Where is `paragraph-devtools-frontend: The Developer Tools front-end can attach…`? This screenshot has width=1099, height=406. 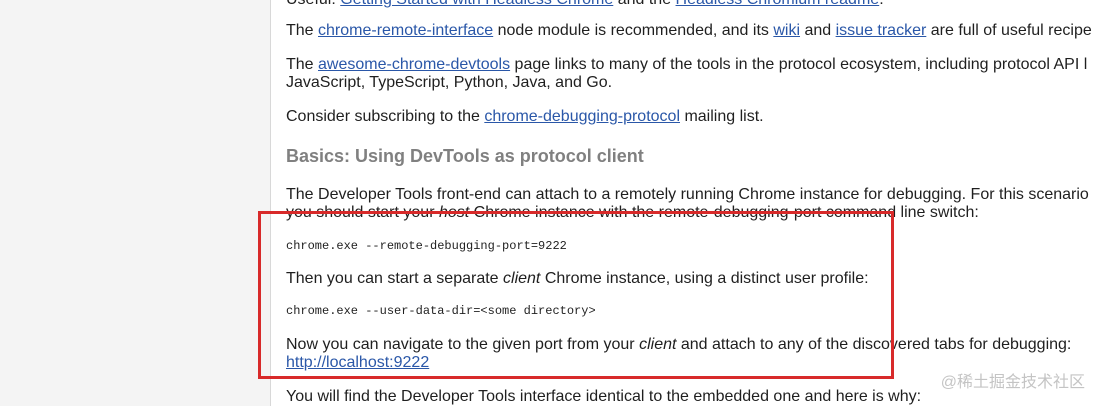
paragraph-devtools-frontend: The Developer Tools front-end can attach… is located at coordinates (687, 194).